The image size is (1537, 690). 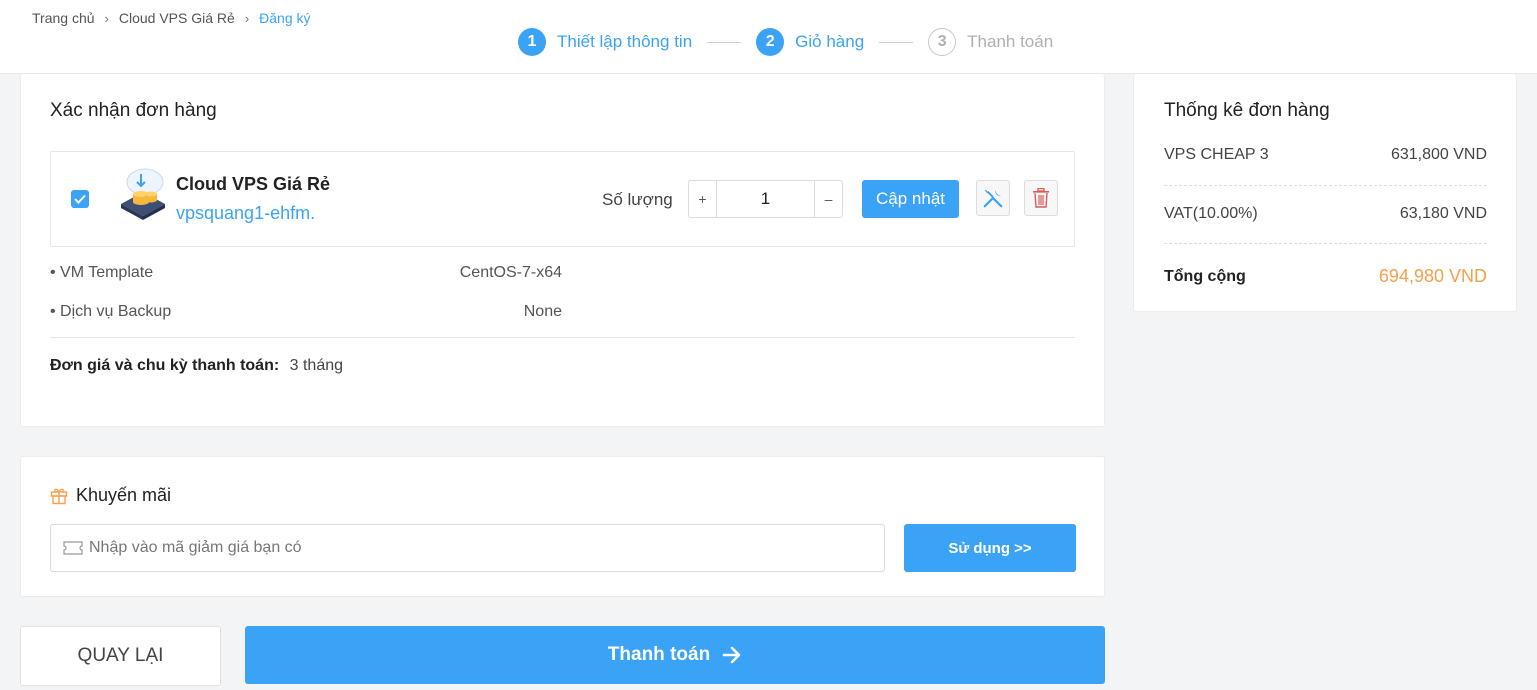 What do you see at coordinates (942, 42) in the screenshot?
I see `step-number: 3` at bounding box center [942, 42].